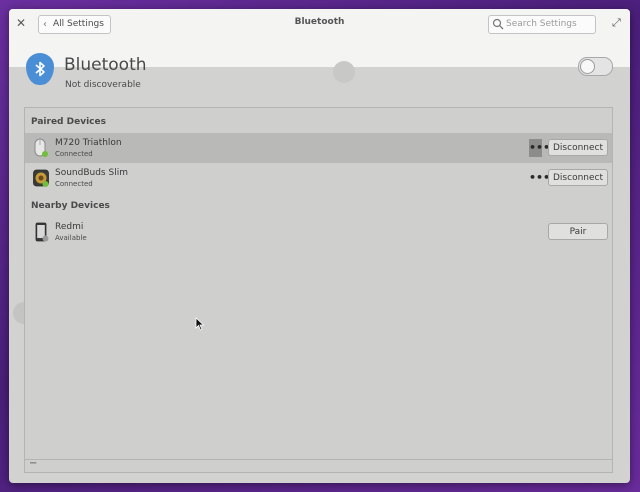 Image resolution: width=640 pixels, height=492 pixels. What do you see at coordinates (318, 232) in the screenshot?
I see `device-row-redmi: Redmi Available Pair` at bounding box center [318, 232].